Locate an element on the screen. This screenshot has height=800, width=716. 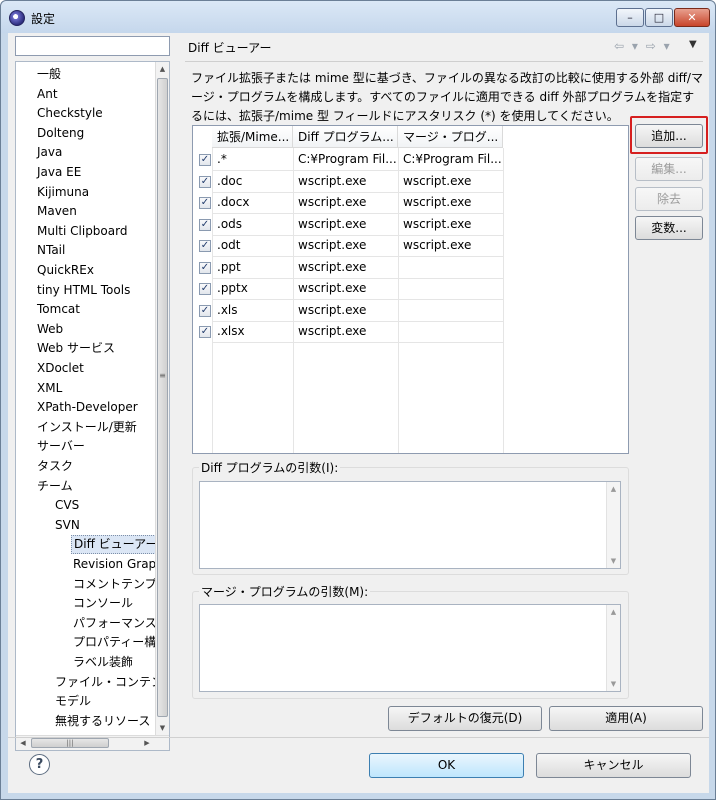
tree-vertical-scrollbar: ▲ ≡ ▼ is located at coordinates (162, 398).